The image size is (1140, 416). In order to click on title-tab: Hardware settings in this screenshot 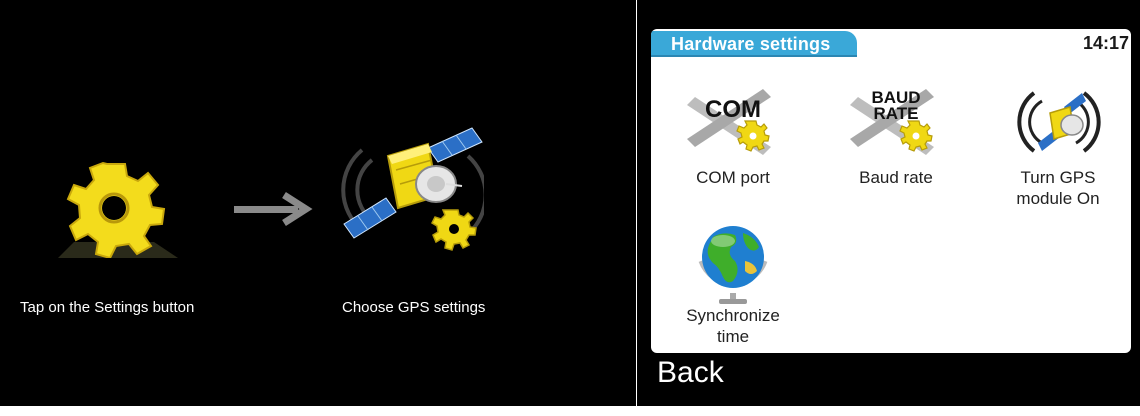, I will do `click(754, 44)`.